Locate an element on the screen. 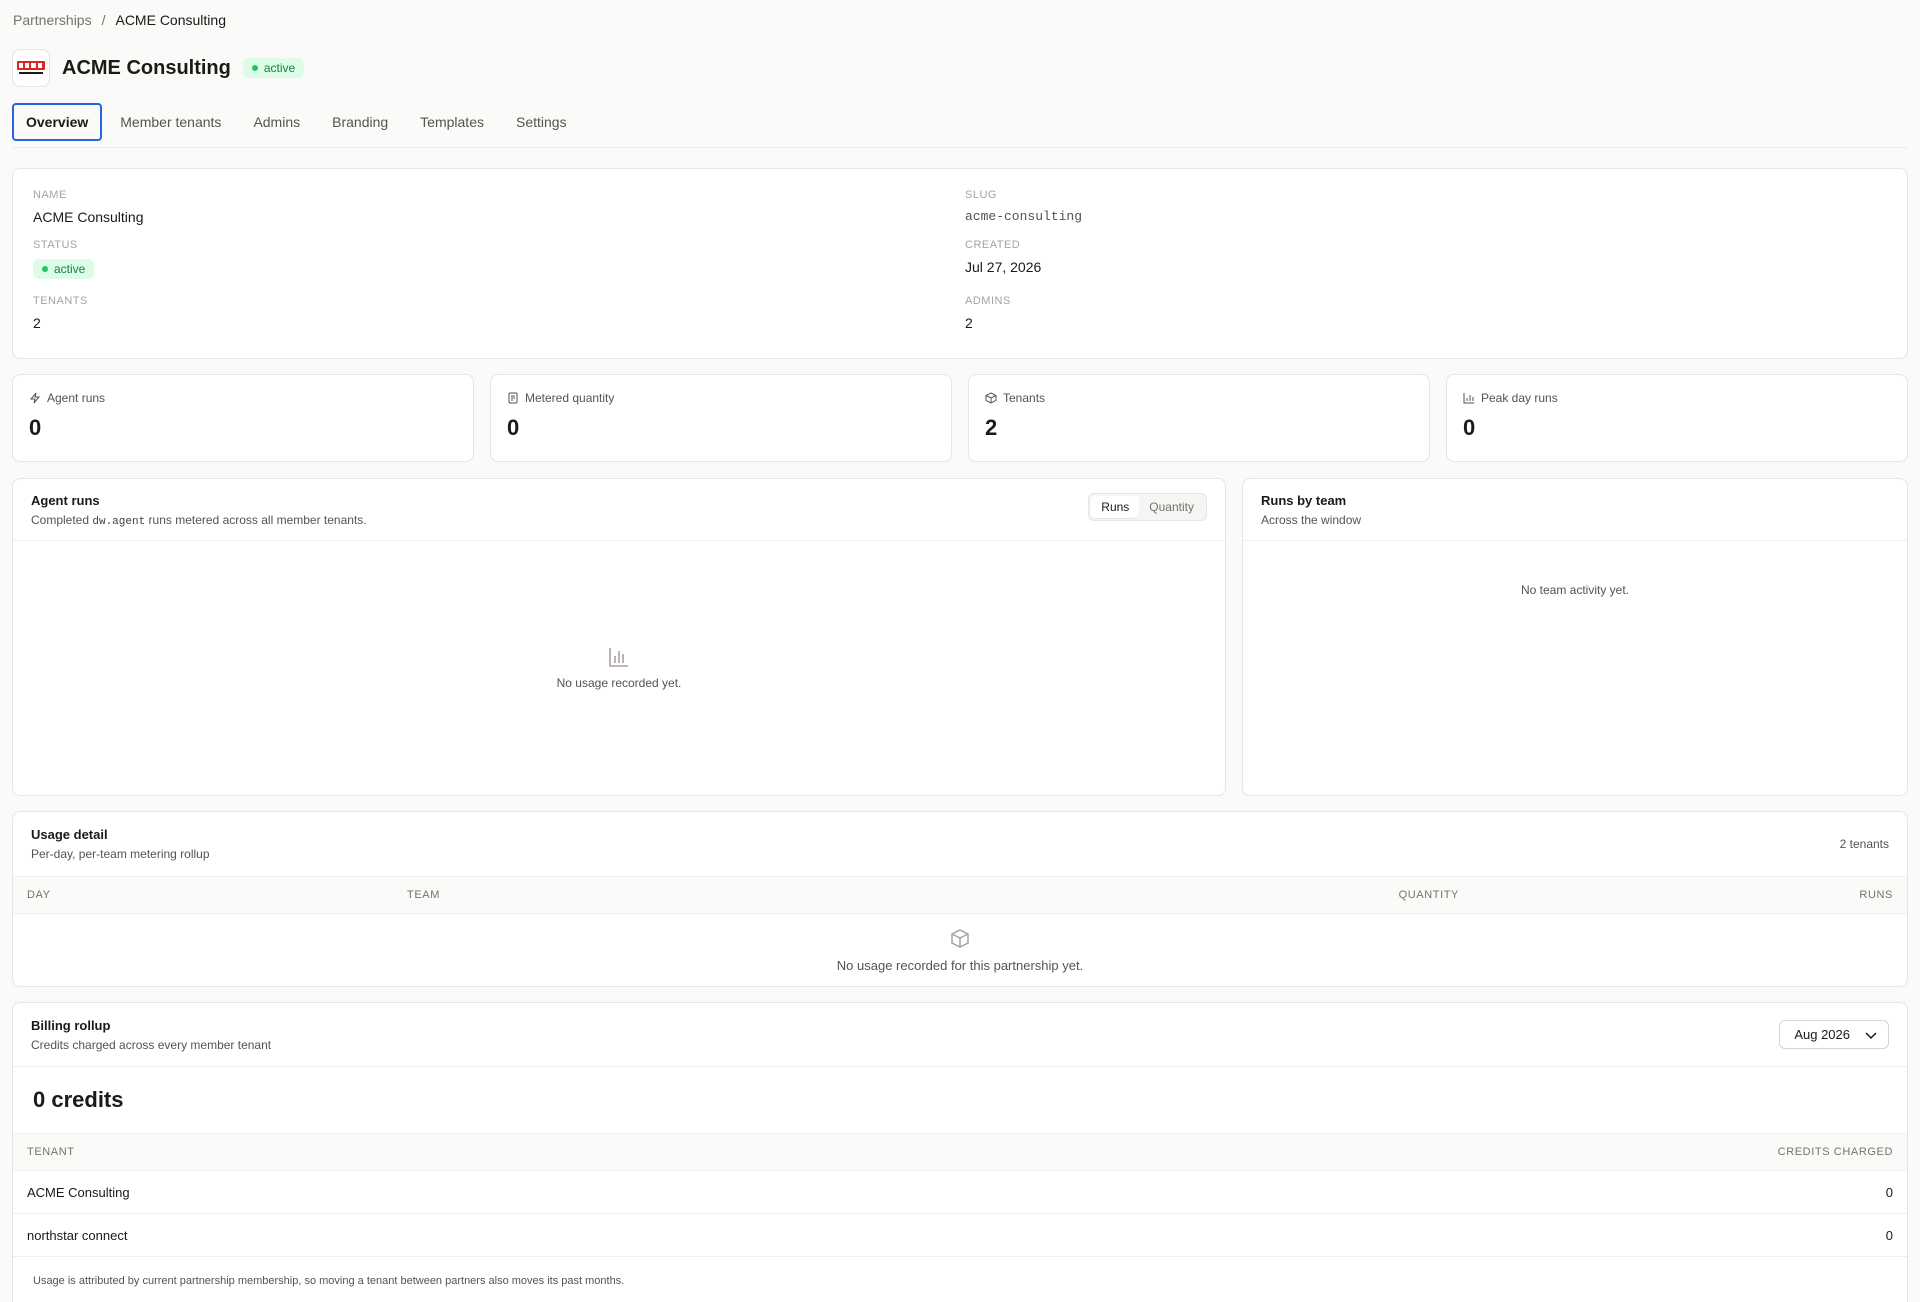 This screenshot has width=1920, height=1302. column-header-credits: Credits charged is located at coordinates (1835, 1152).